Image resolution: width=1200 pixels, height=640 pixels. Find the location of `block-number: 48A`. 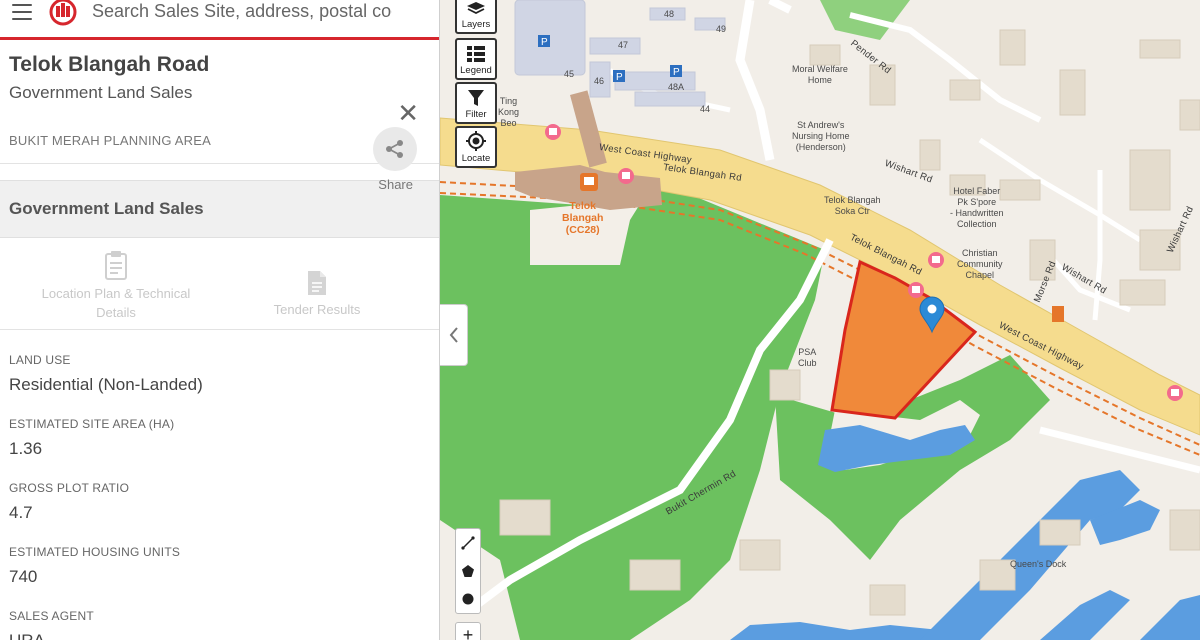

block-number: 48A is located at coordinates (676, 87).